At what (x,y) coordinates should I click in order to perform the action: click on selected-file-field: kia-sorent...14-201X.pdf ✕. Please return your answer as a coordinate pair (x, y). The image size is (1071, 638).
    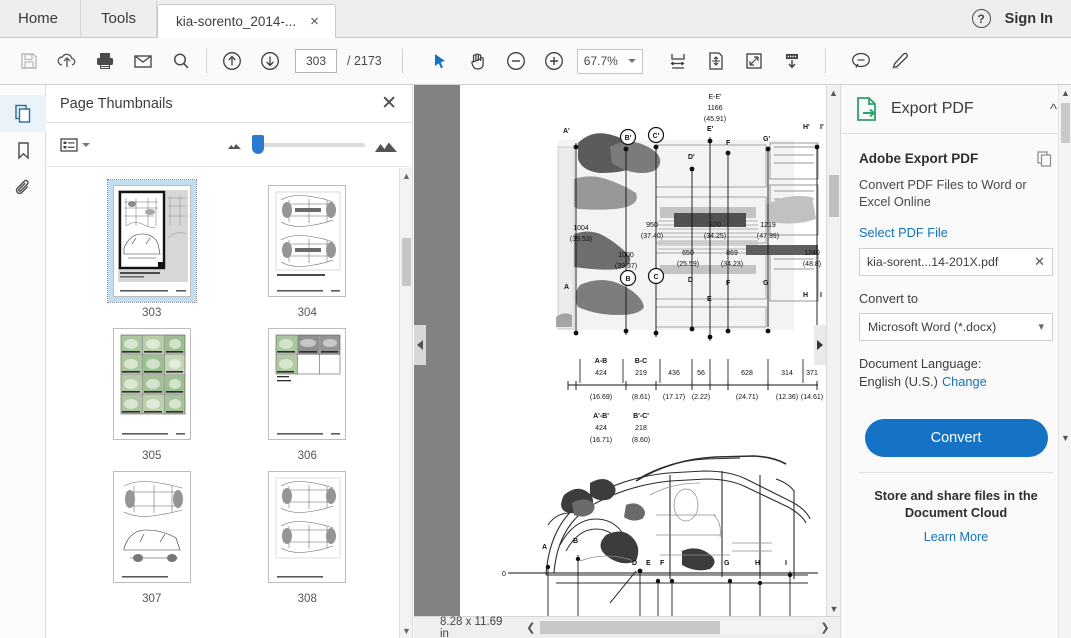
    Looking at the image, I should click on (956, 261).